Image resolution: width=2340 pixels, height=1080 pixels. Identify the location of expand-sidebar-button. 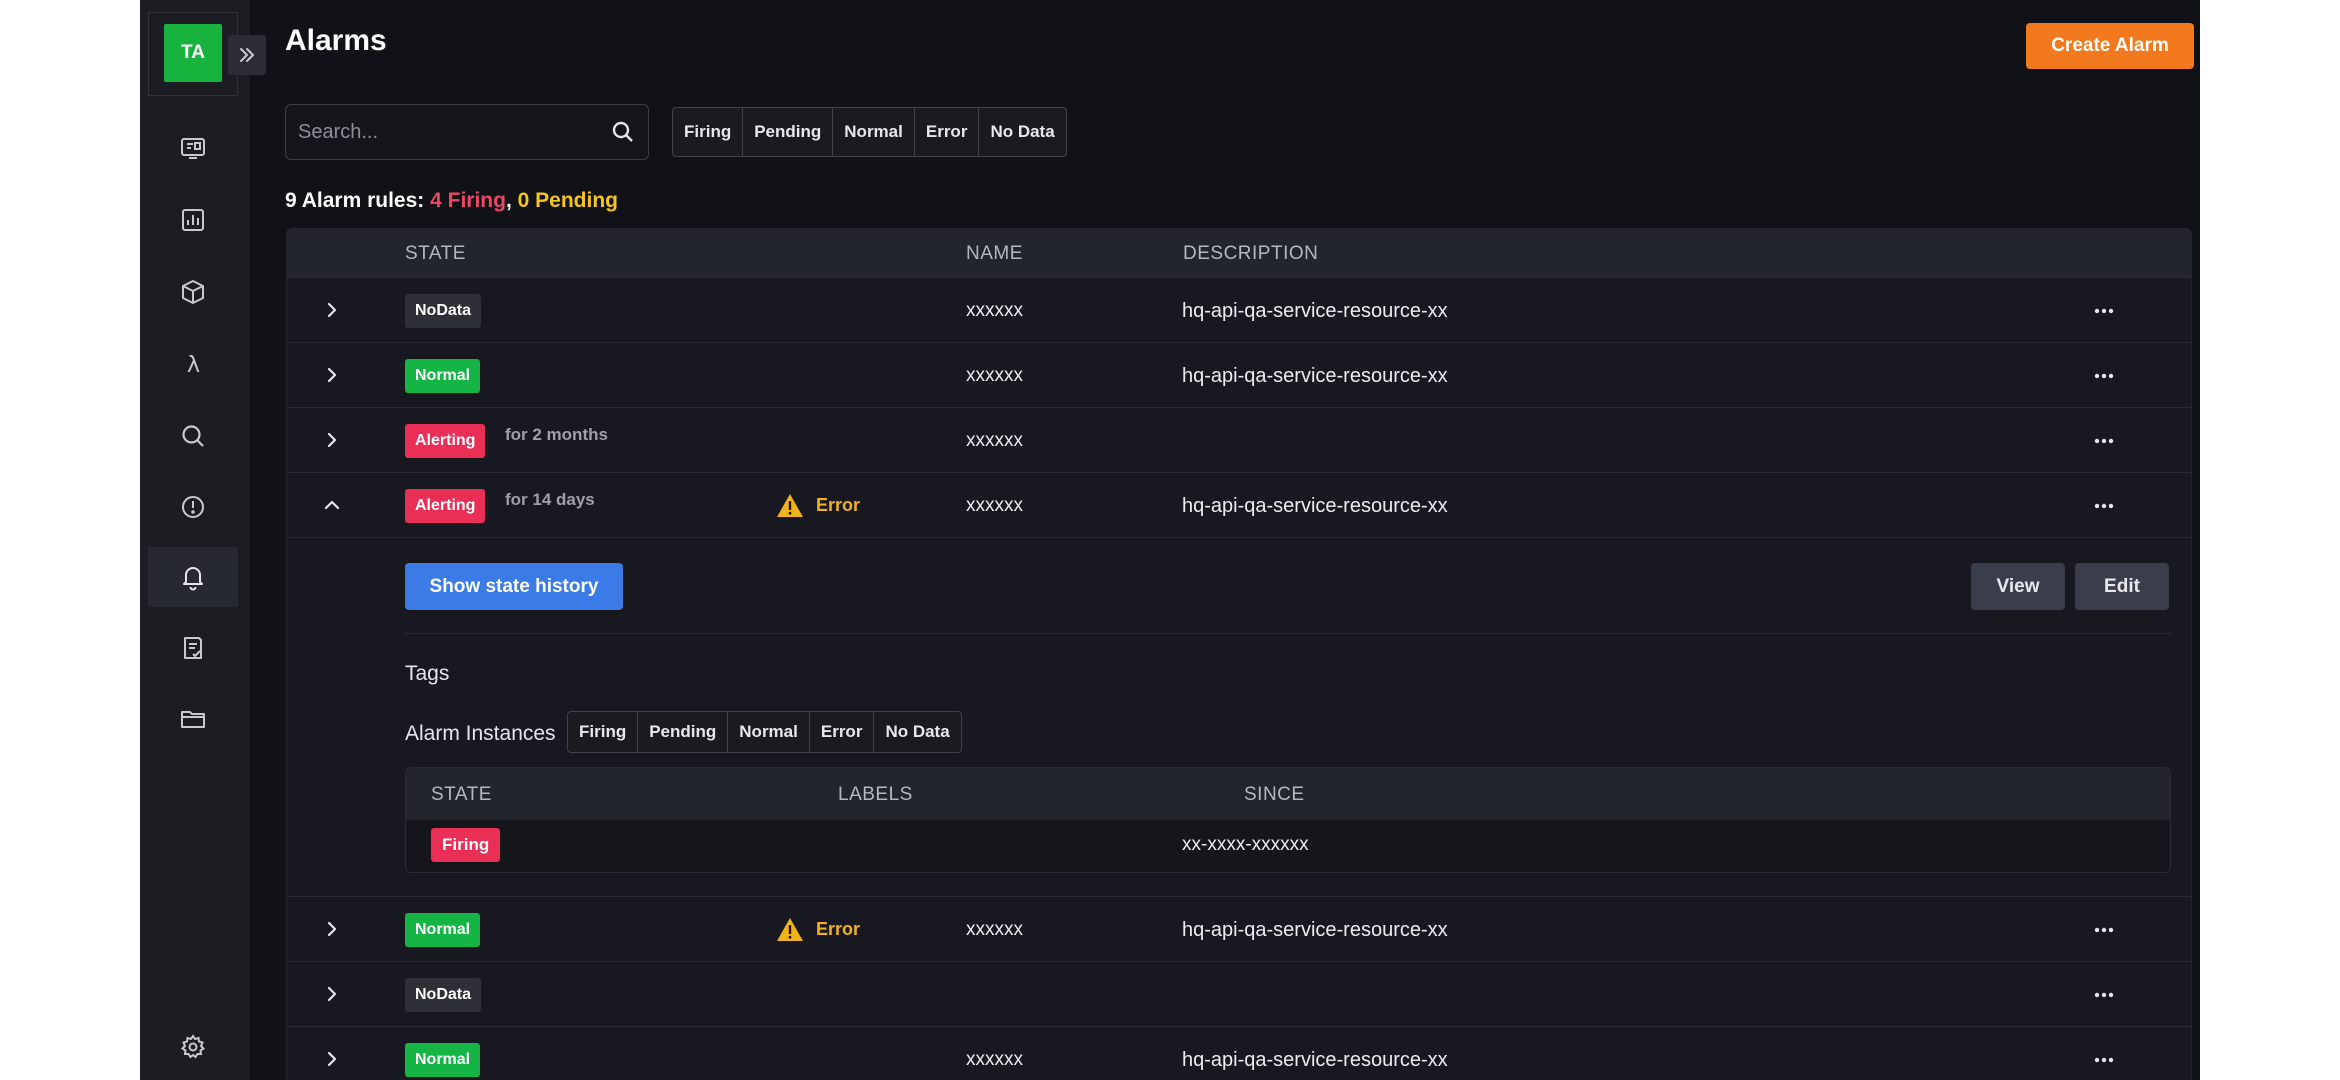
(247, 55).